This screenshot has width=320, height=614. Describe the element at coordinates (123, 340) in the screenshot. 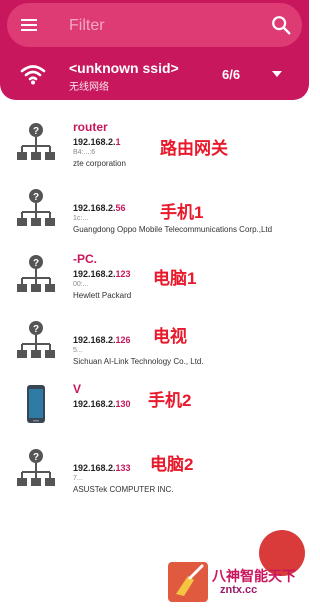

I see `ip-tail: 126` at that location.